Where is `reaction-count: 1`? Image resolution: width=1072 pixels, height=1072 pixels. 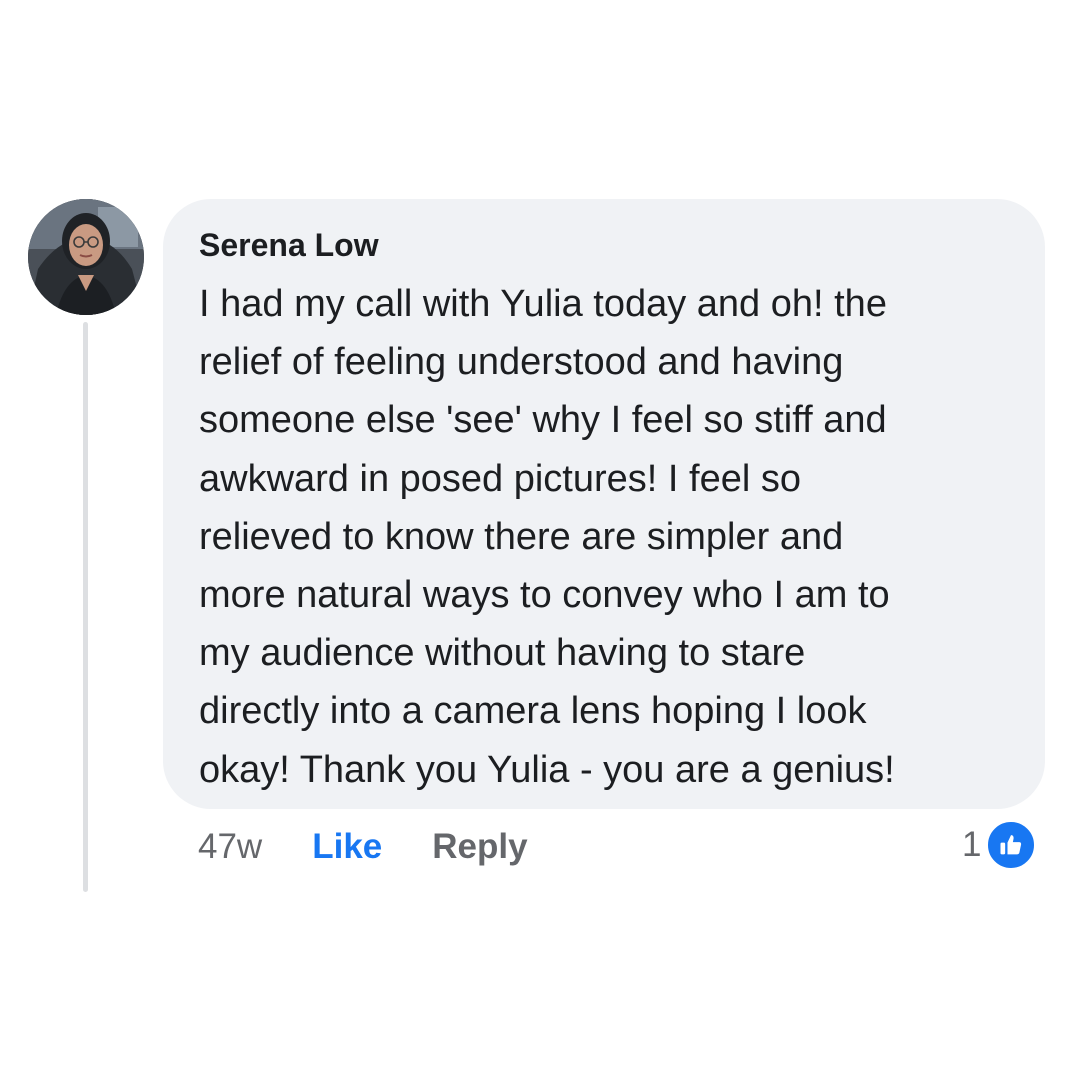 reaction-count: 1 is located at coordinates (972, 844).